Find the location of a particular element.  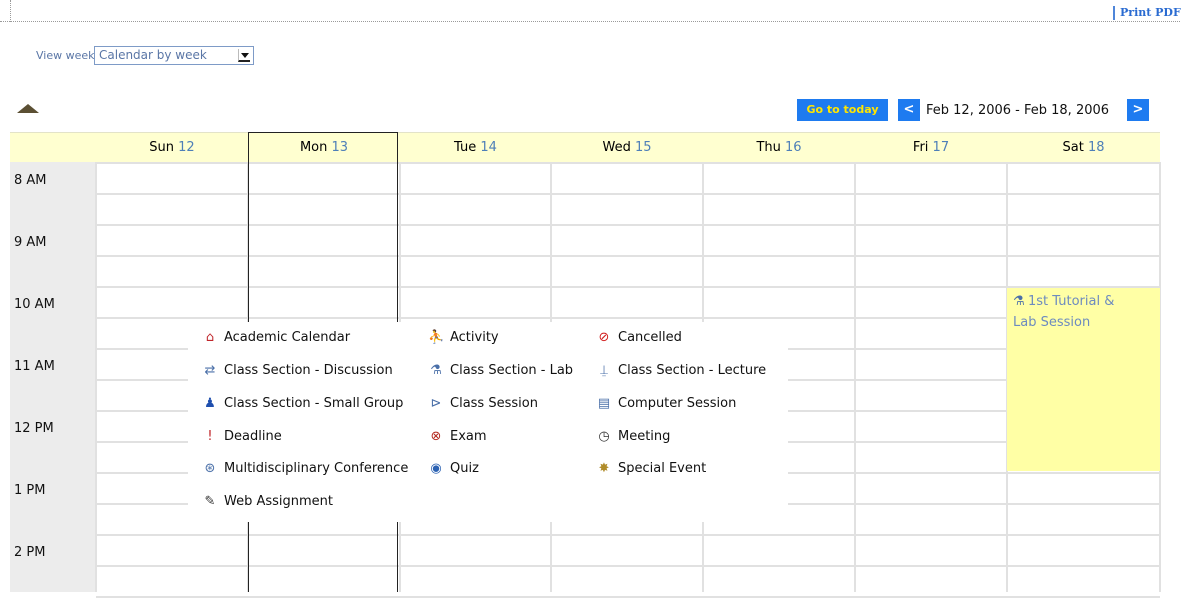

hours-column is located at coordinates (53, 377).